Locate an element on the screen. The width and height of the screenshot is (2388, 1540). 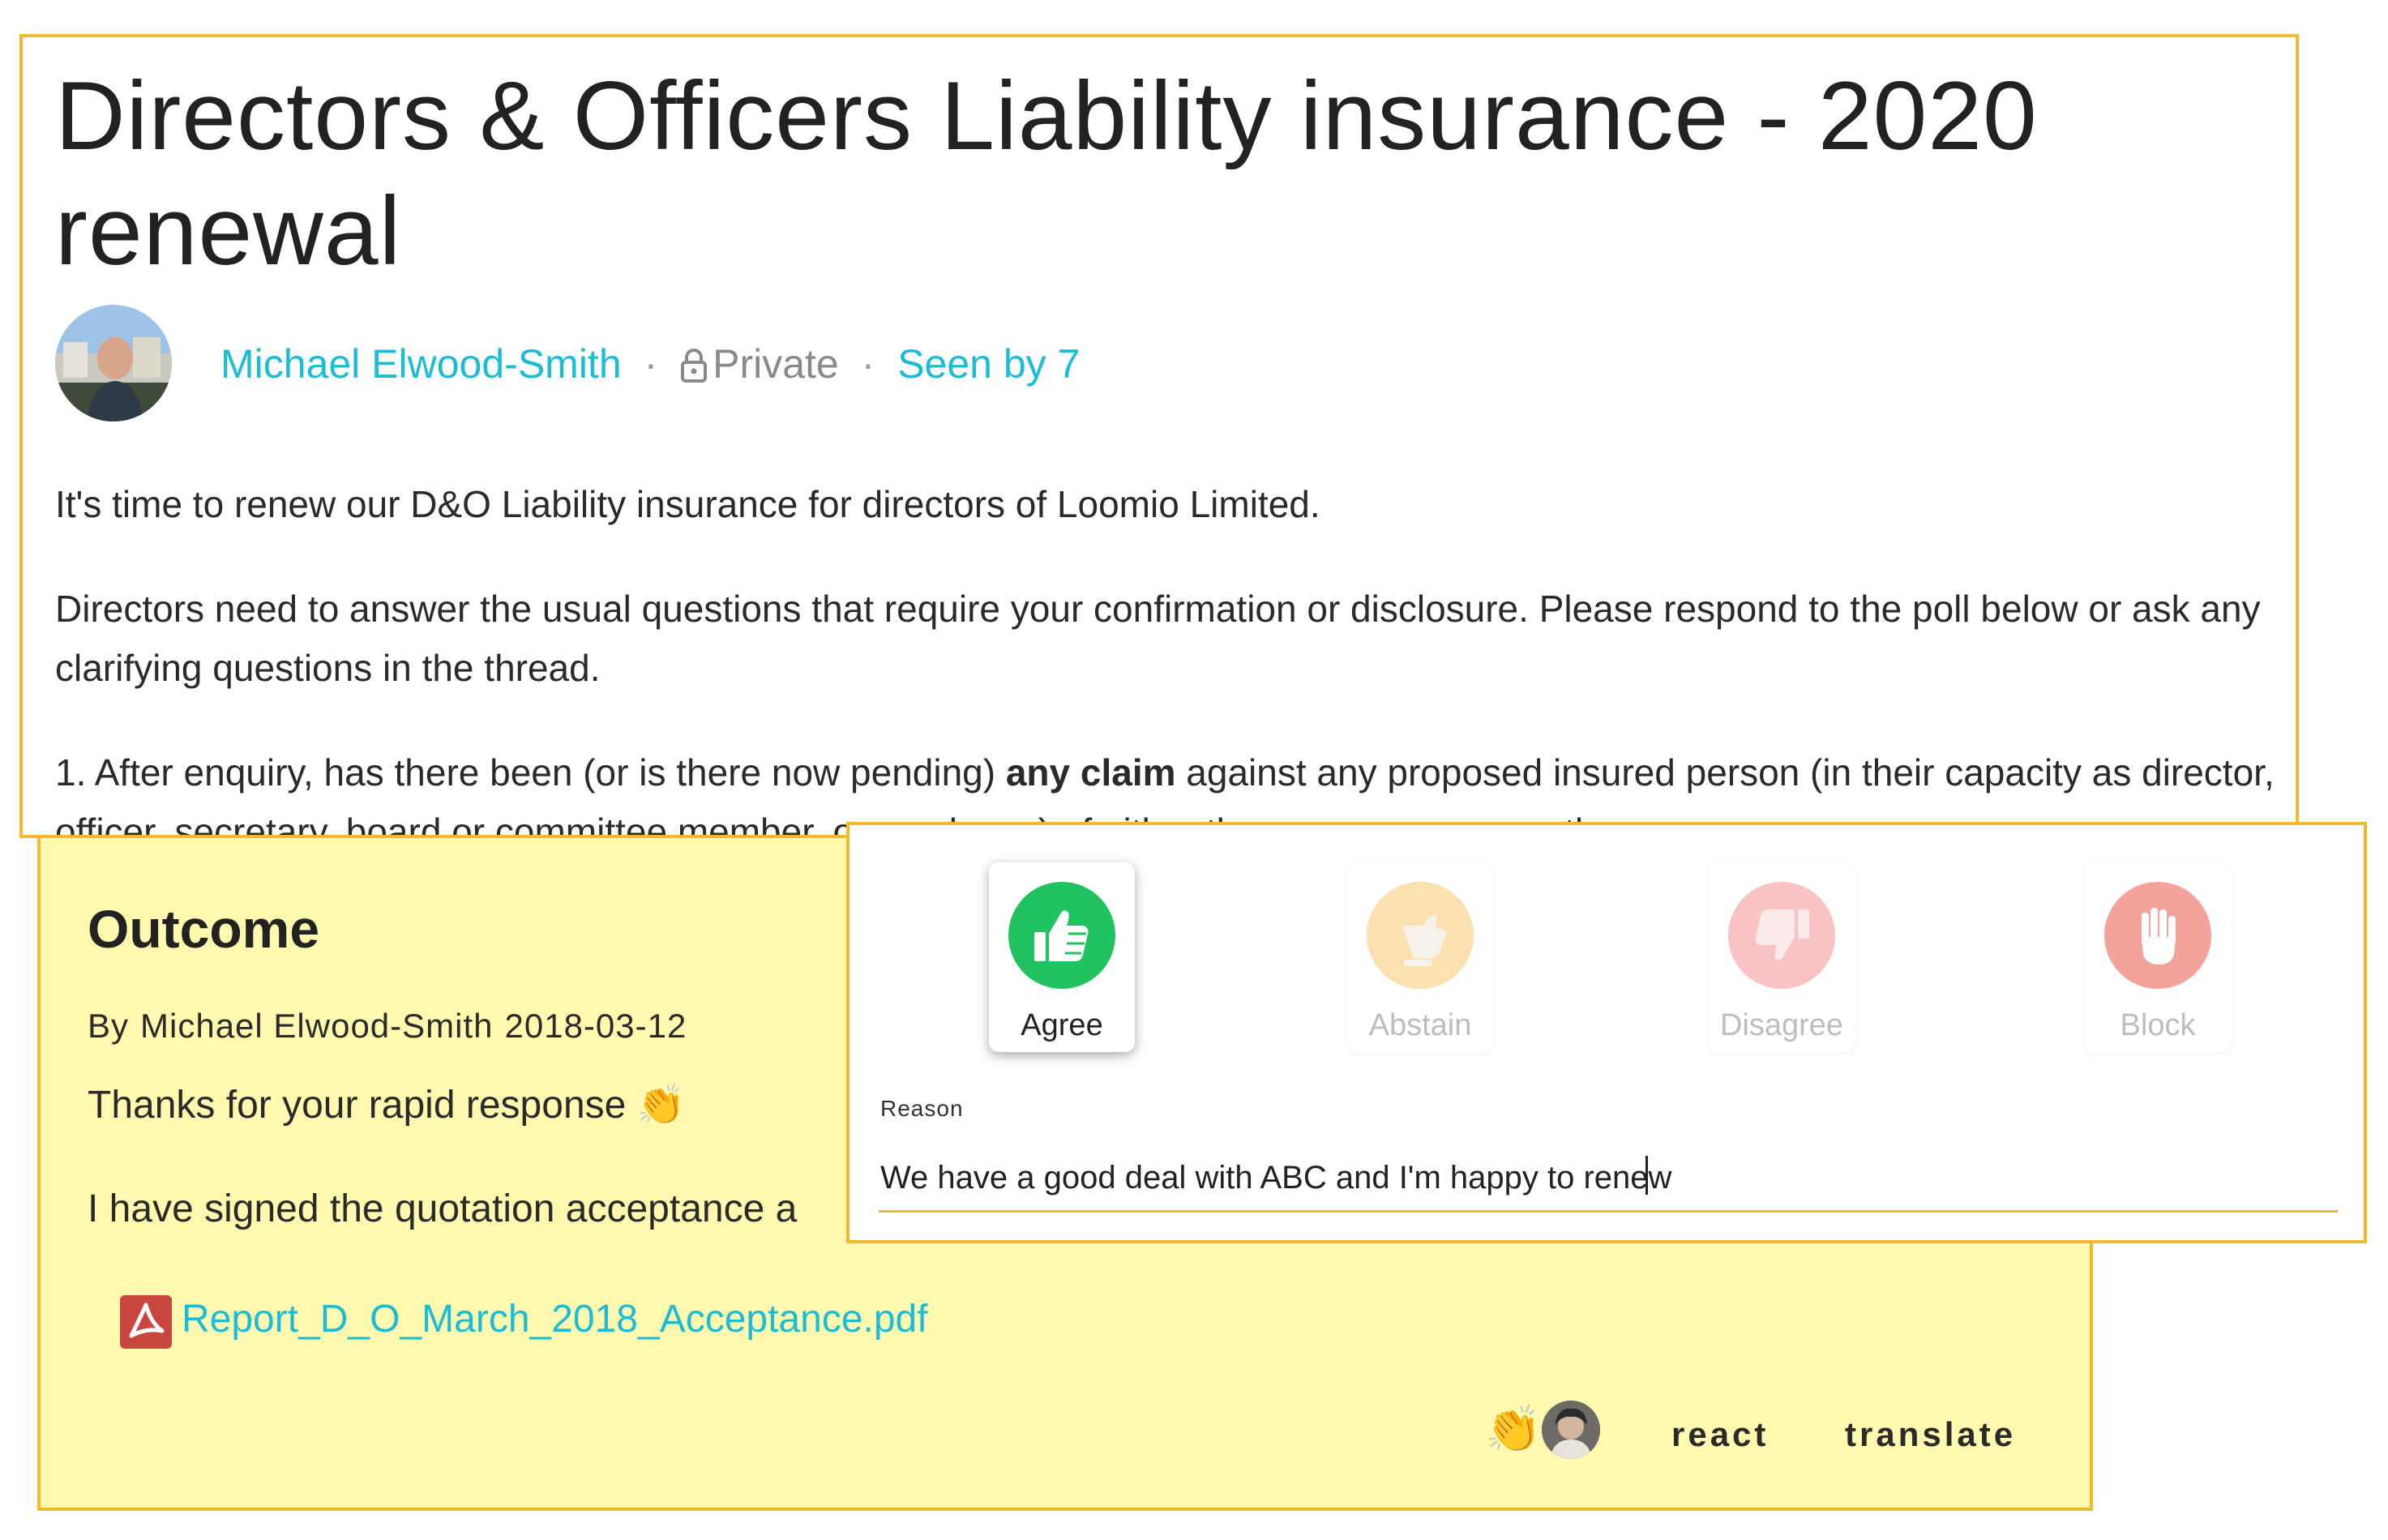
text-caret is located at coordinates (1646, 1175).